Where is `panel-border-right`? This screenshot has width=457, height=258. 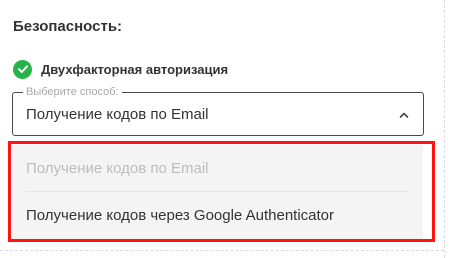
panel-border-right is located at coordinates (444, 129).